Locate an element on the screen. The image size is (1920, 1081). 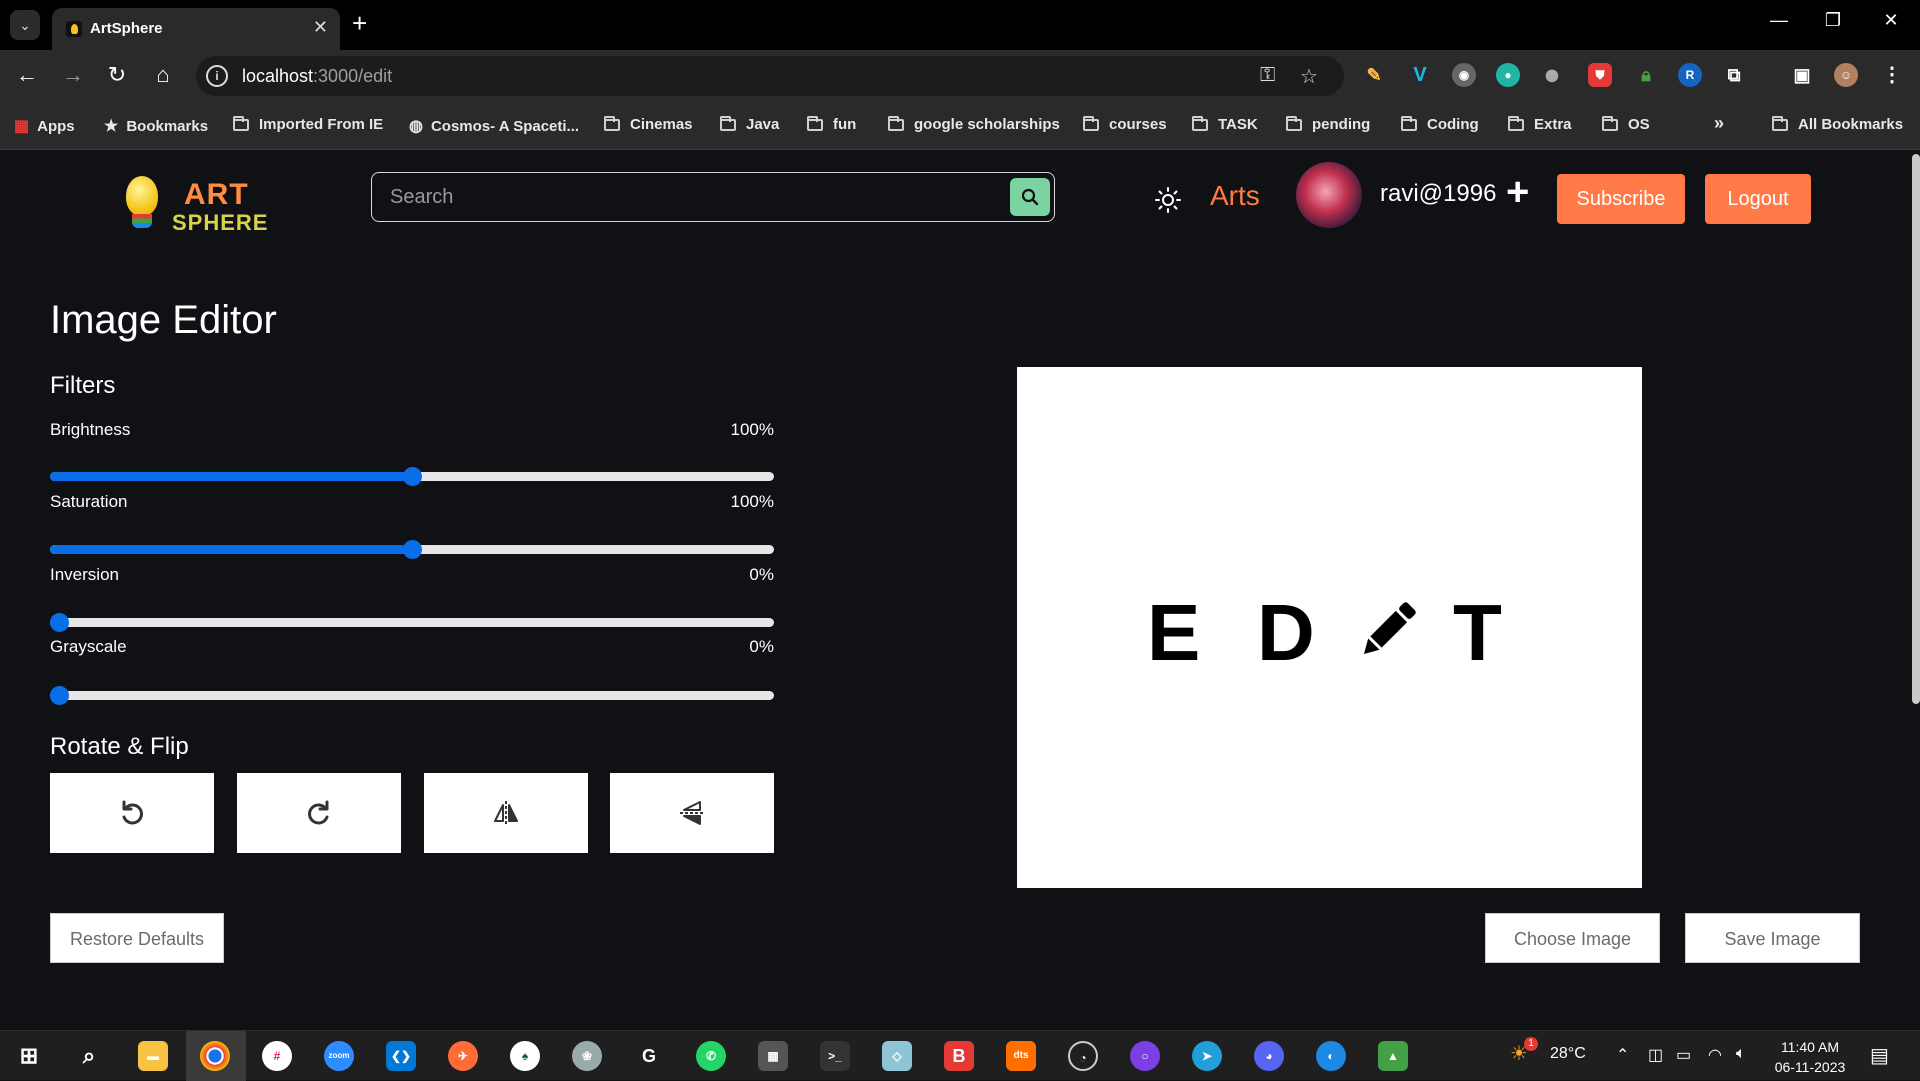
forward-icon: → is located at coordinates (73, 75).